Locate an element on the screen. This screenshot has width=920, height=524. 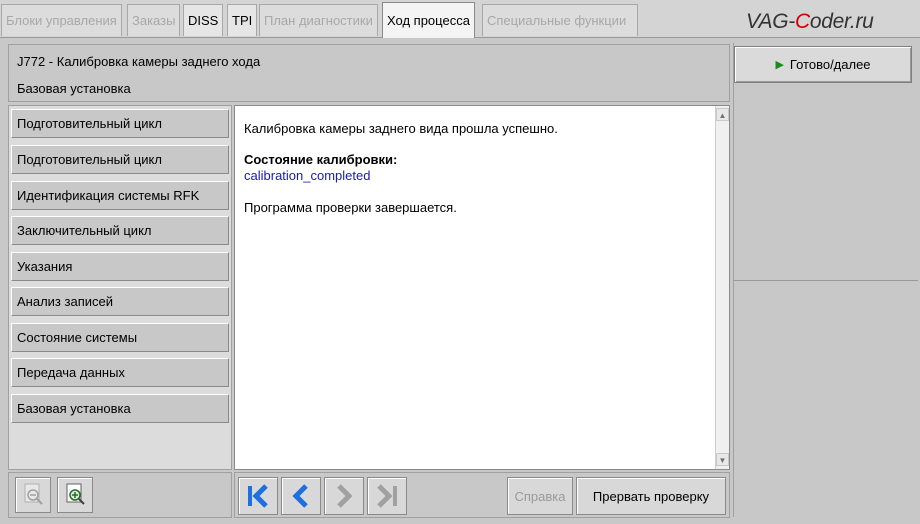
chevron-right-icon is located at coordinates (345, 496).